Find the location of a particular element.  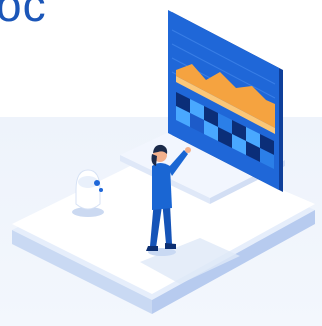

robot-figure is located at coordinates (88, 193).